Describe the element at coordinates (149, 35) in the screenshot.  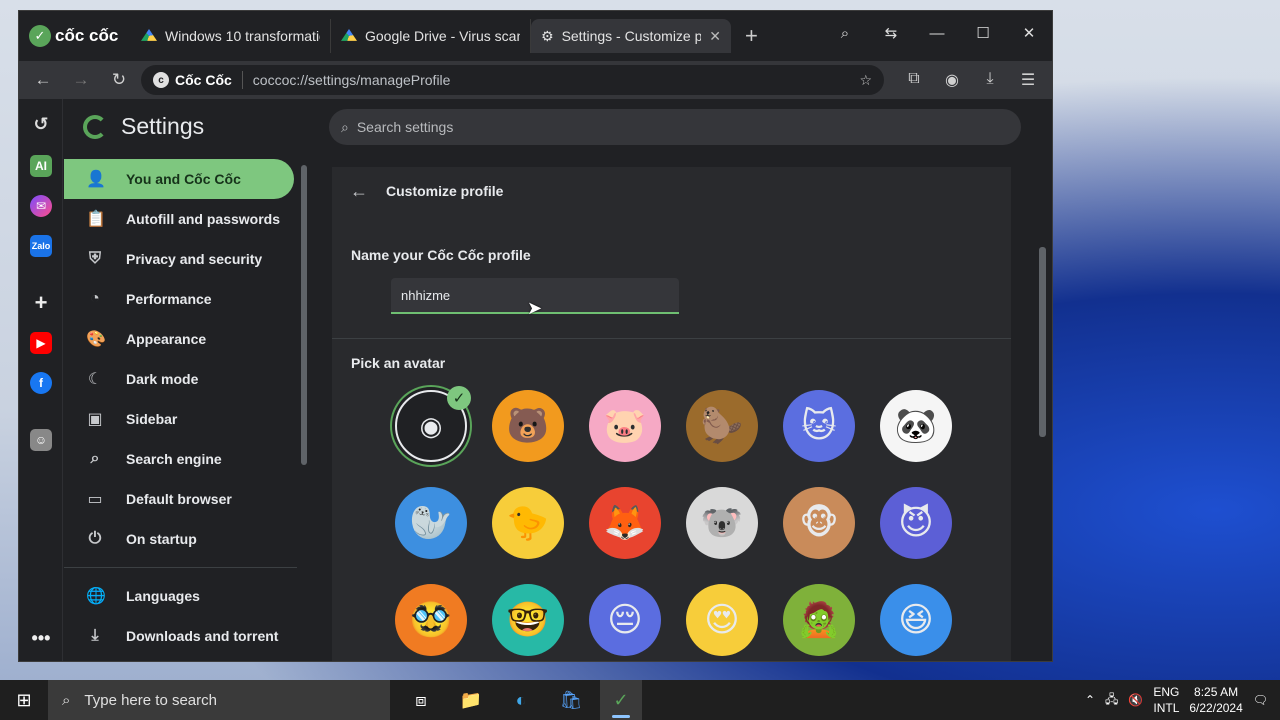
I see `google-drive-icon` at that location.